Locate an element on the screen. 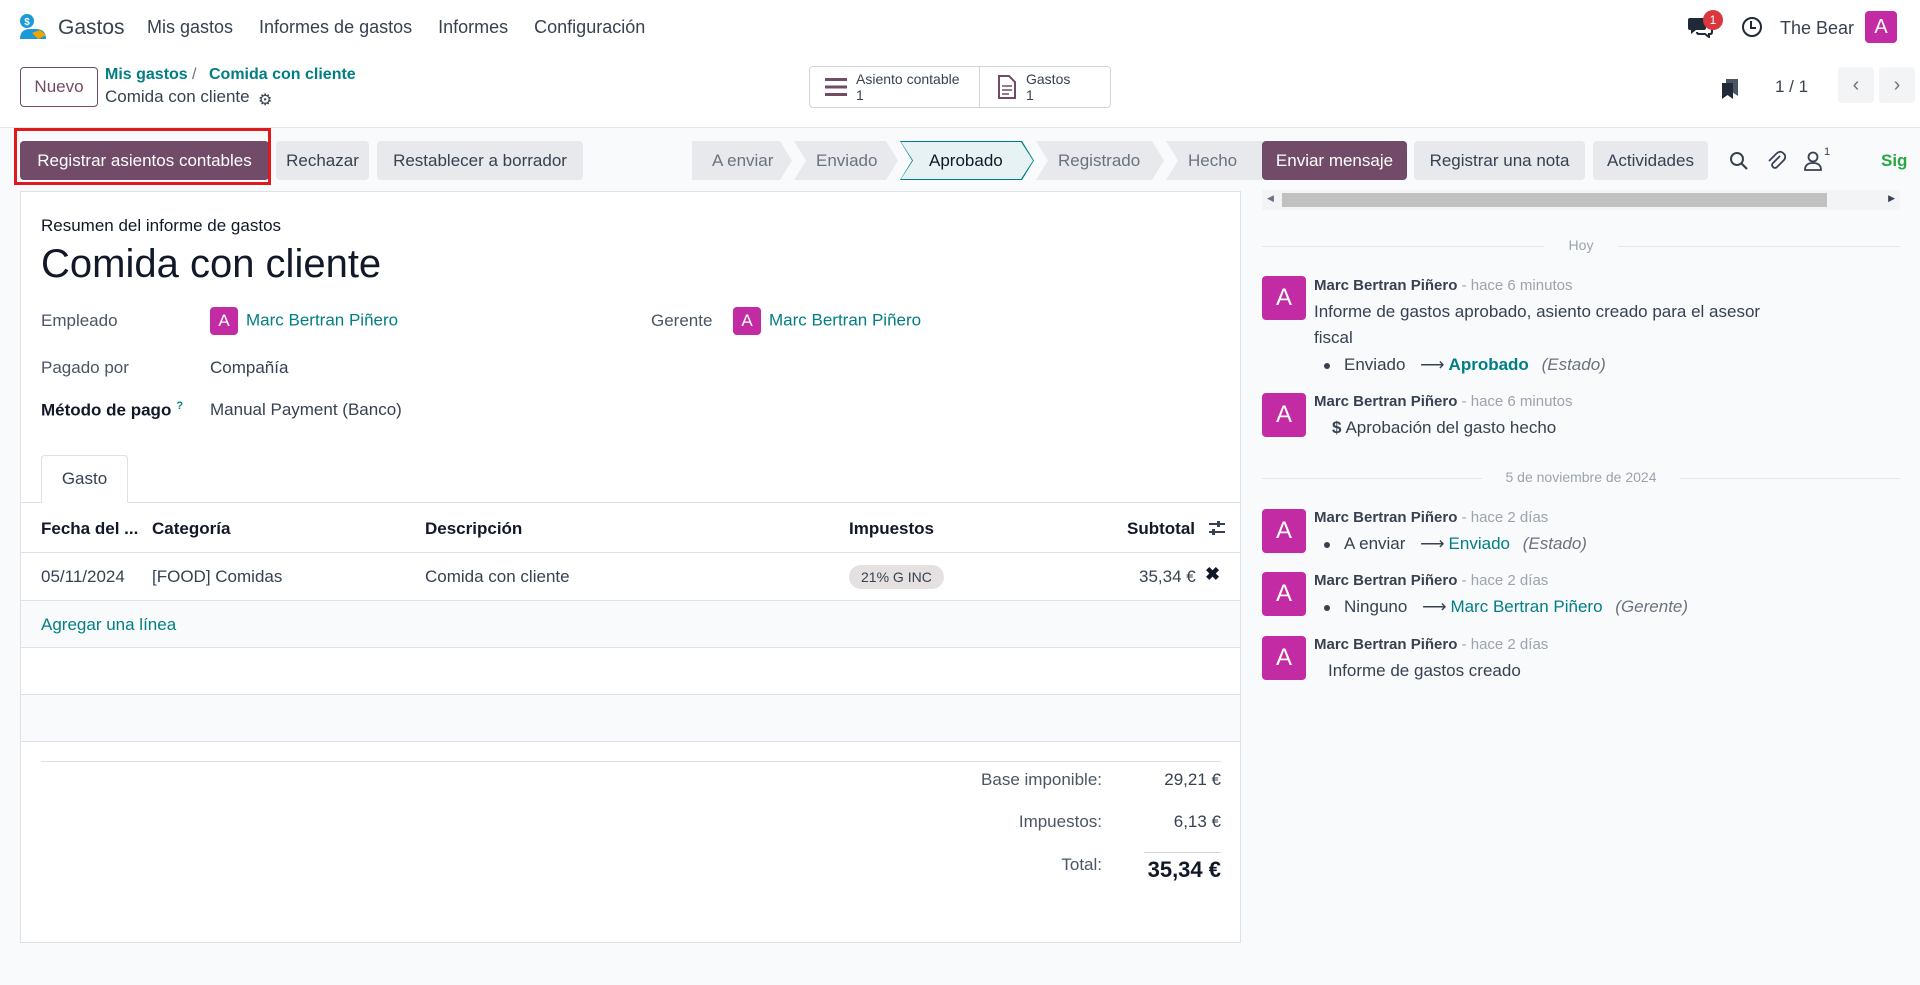 This screenshot has height=985, width=1920. tax-tag: 21% G INC is located at coordinates (896, 577).